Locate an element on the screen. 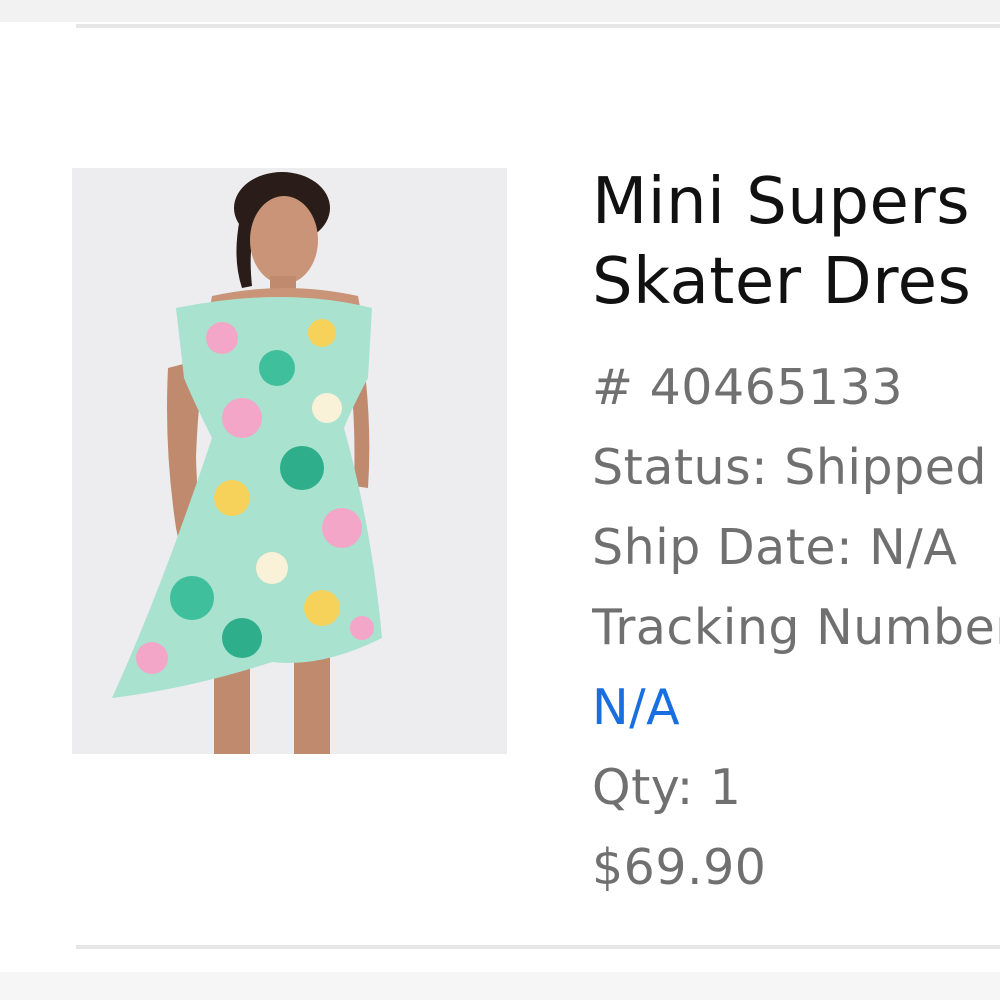 The image size is (1000, 1000). product-title-line2: Skater Dres is located at coordinates (782, 282).